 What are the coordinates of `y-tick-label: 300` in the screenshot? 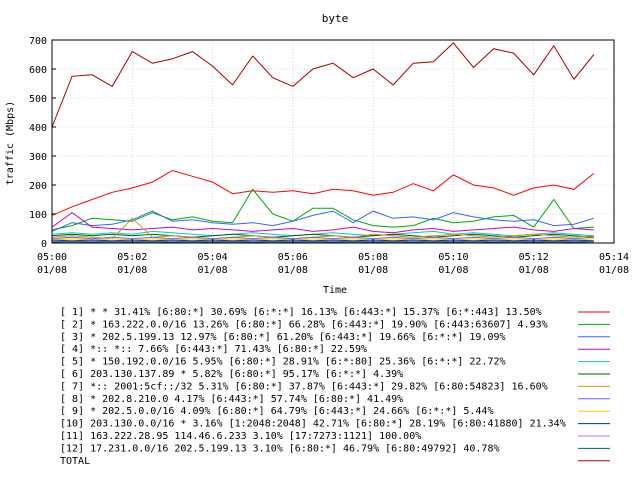 It's located at (38, 157).